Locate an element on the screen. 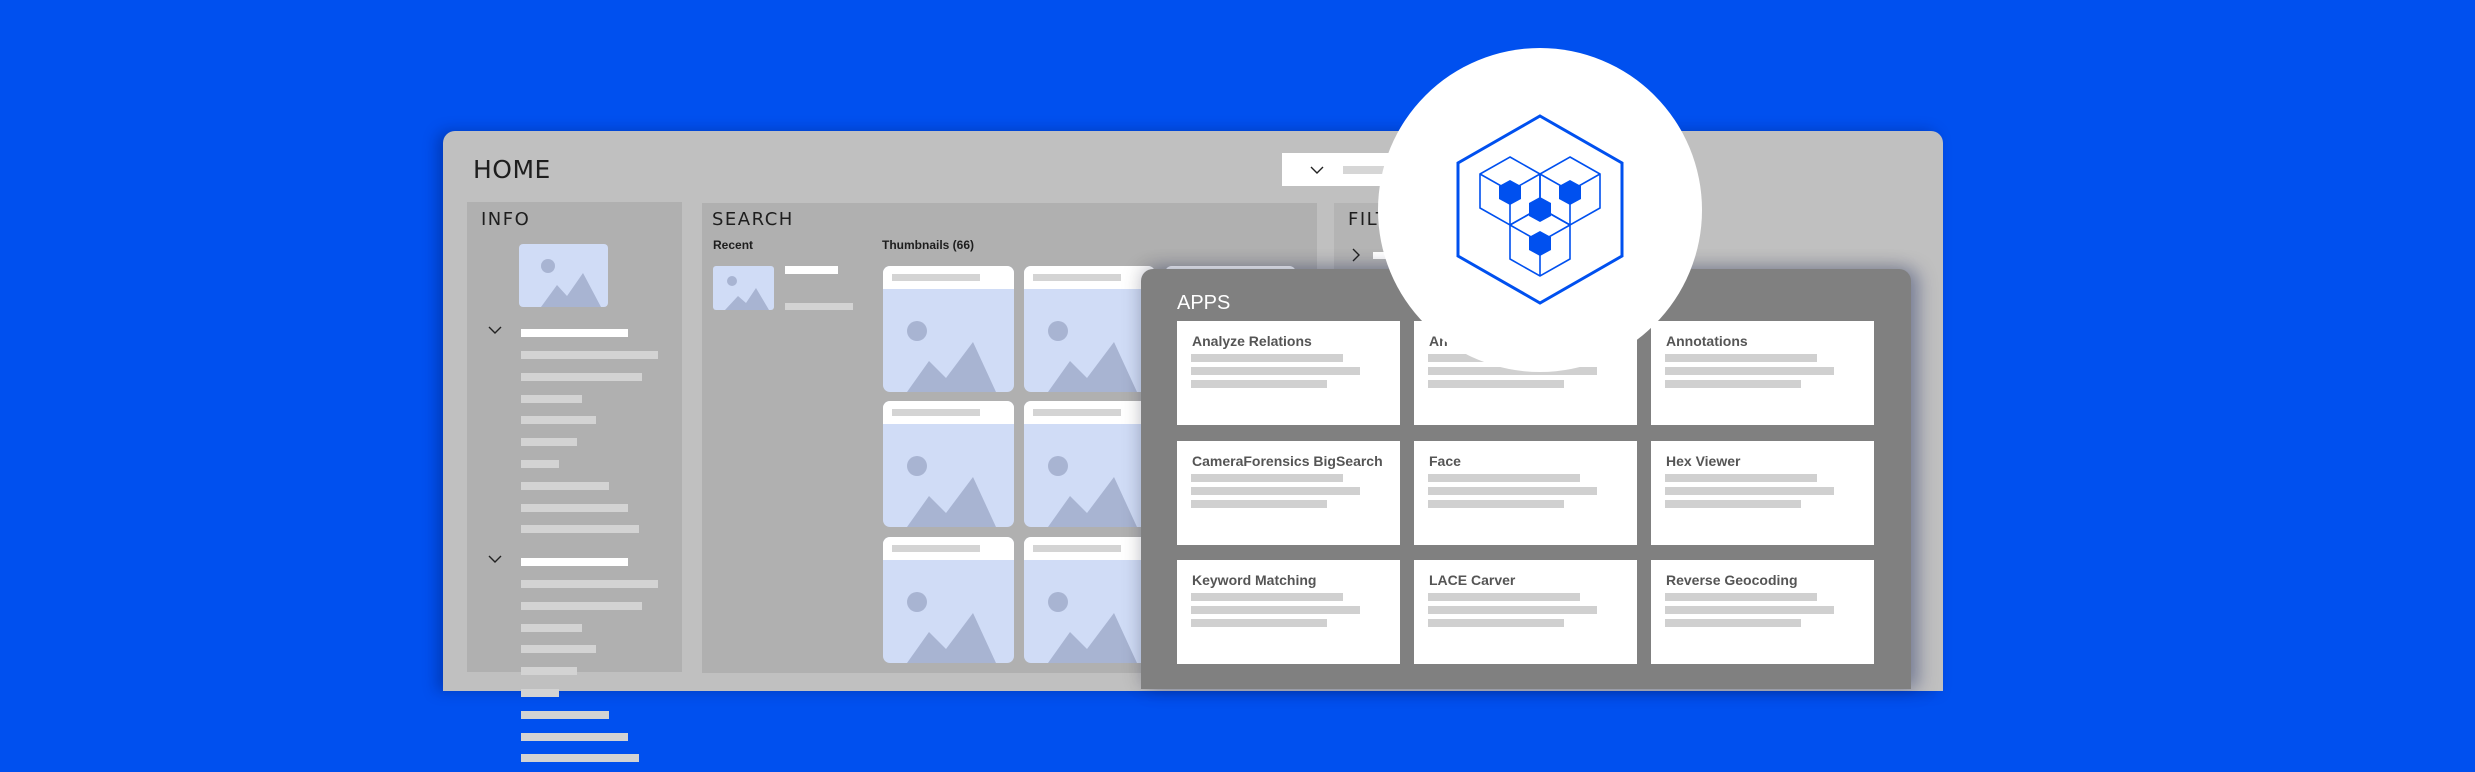  apps-panel-title: APPS is located at coordinates (1204, 303).